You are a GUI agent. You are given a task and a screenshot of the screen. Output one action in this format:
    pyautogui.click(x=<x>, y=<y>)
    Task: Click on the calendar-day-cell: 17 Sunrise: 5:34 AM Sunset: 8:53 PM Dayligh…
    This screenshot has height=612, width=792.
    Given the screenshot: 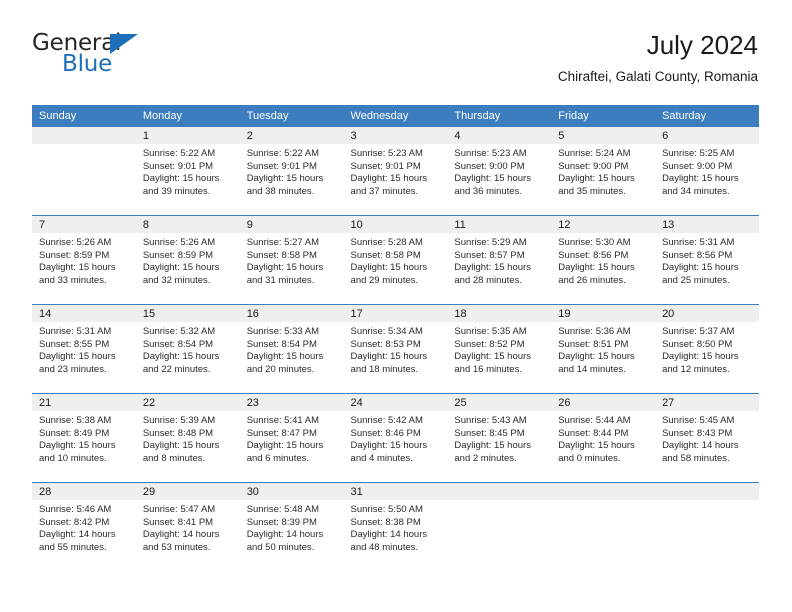 What is the action you would take?
    pyautogui.click(x=395, y=349)
    